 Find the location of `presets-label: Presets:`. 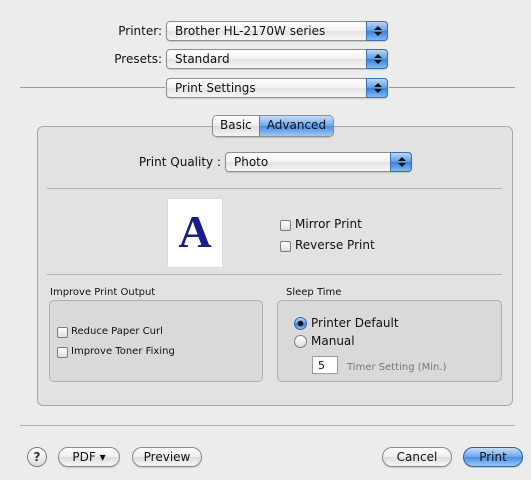

presets-label: Presets: is located at coordinates (138, 59).